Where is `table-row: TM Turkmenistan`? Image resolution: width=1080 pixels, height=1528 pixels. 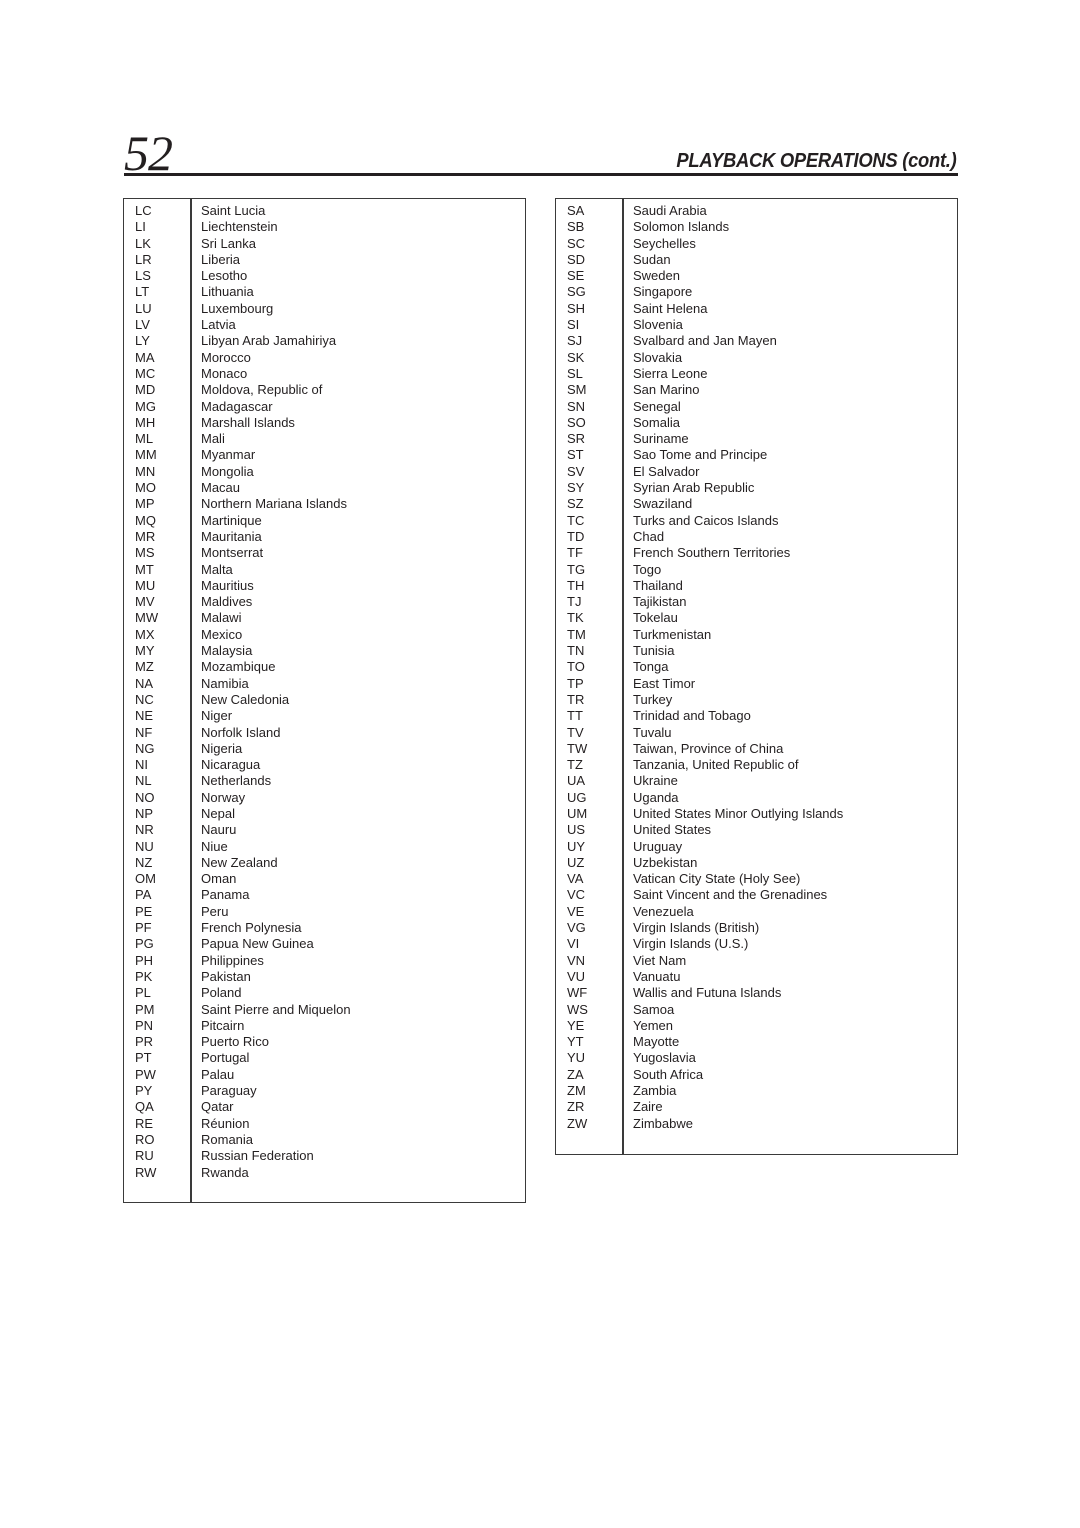
table-row: TM Turkmenistan is located at coordinates (756, 635).